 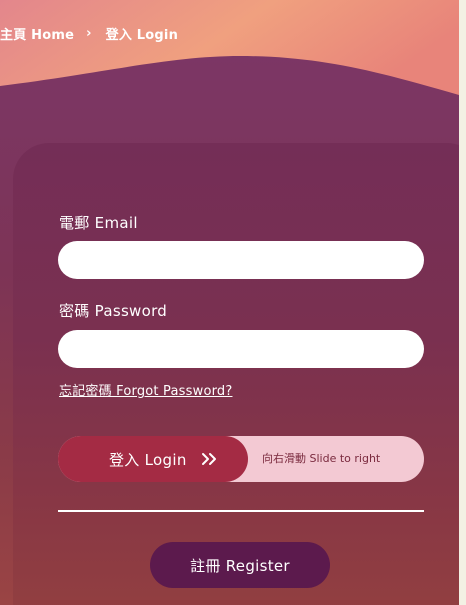 What do you see at coordinates (208, 459) in the screenshot?
I see `double-chevron-right-icon` at bounding box center [208, 459].